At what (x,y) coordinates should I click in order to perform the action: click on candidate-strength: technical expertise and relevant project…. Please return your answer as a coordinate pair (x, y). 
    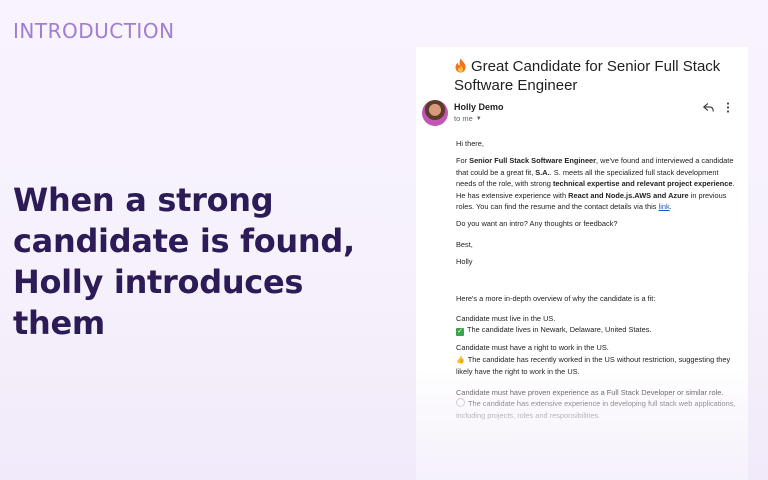
    Looking at the image, I should click on (642, 184).